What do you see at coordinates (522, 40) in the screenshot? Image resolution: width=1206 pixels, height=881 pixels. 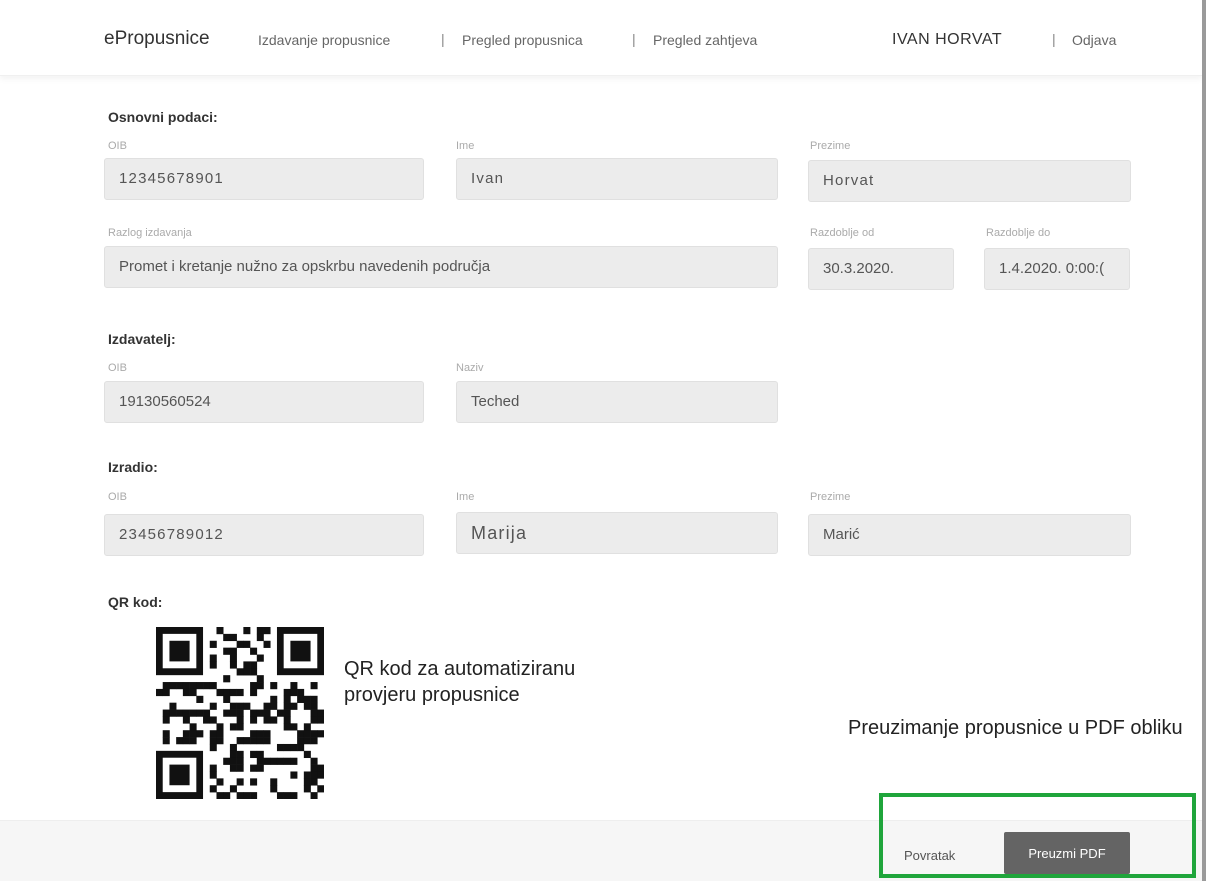 I see `nav-link-pregled-propusnica: Pregled propusnica` at bounding box center [522, 40].